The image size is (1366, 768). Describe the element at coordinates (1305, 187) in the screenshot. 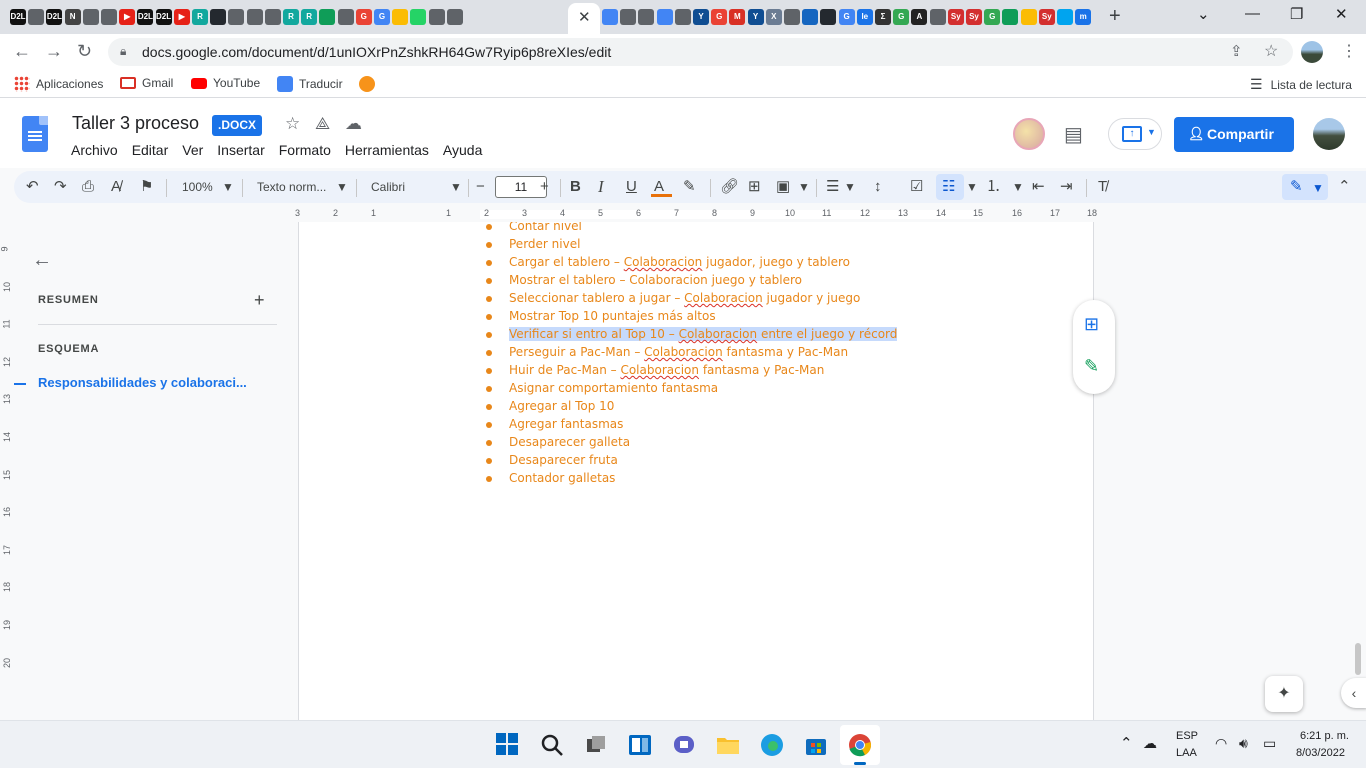

I see `editing-mode-select: ✎ ▼` at that location.